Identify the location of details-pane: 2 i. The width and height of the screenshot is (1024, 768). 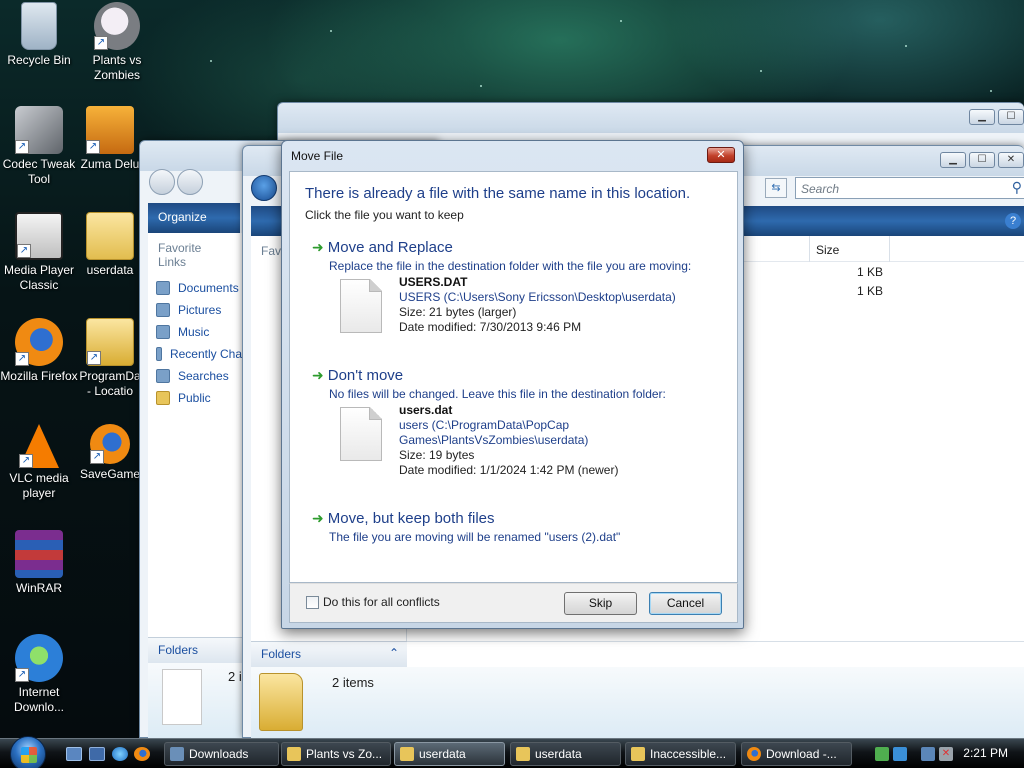
(195, 701).